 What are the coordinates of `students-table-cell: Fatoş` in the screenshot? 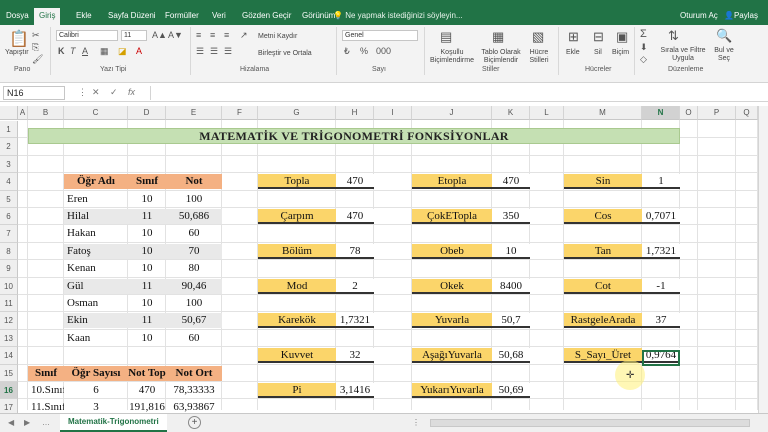 It's located at (96, 251).